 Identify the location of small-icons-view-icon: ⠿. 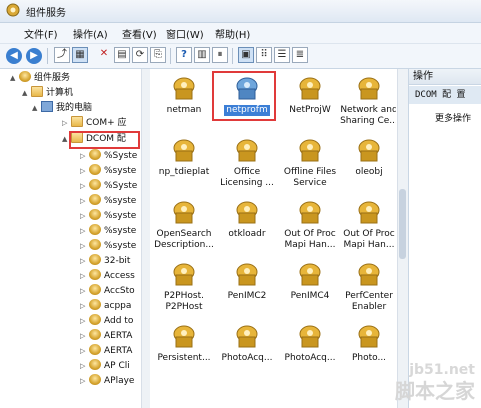
(264, 55).